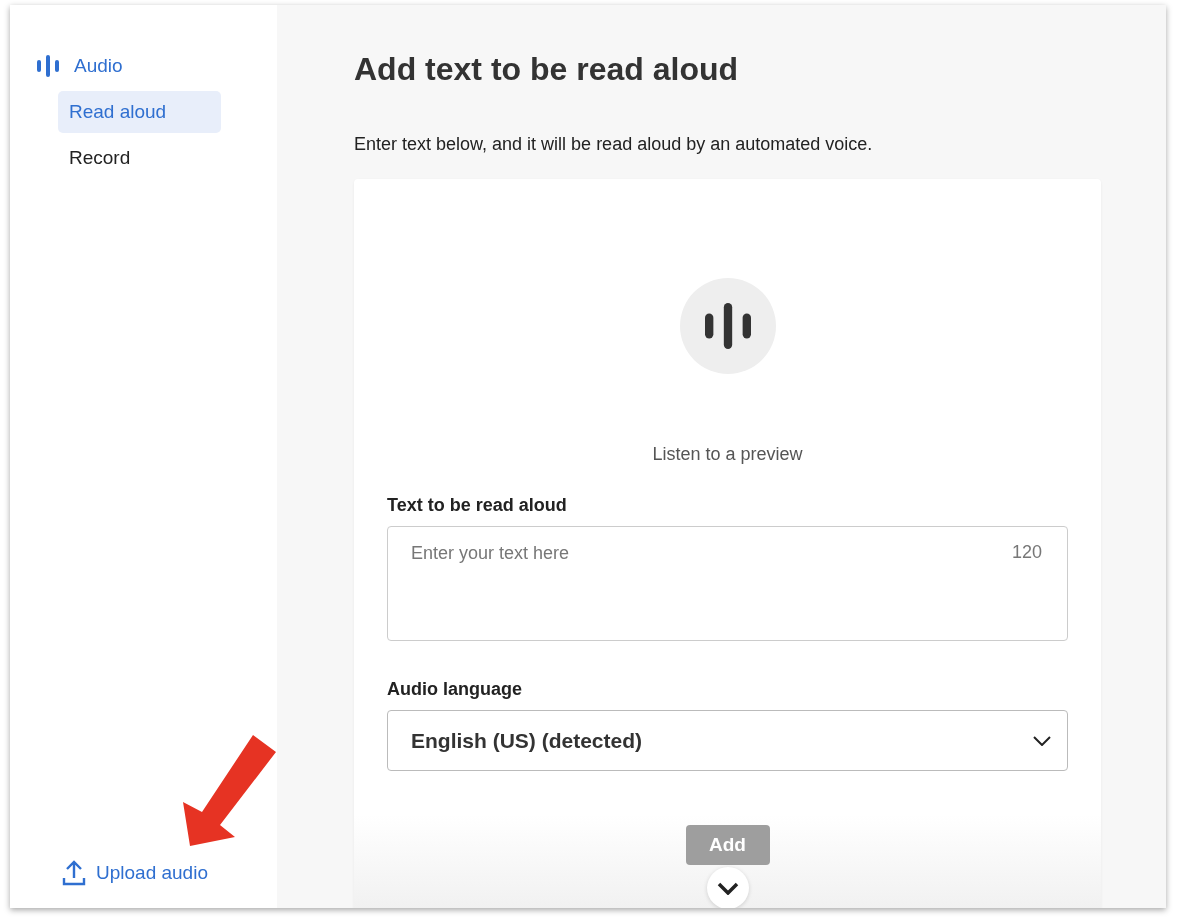 The image size is (1180, 922). Describe the element at coordinates (727, 740) in the screenshot. I see `language-dropdown: English (US) (detected)` at that location.